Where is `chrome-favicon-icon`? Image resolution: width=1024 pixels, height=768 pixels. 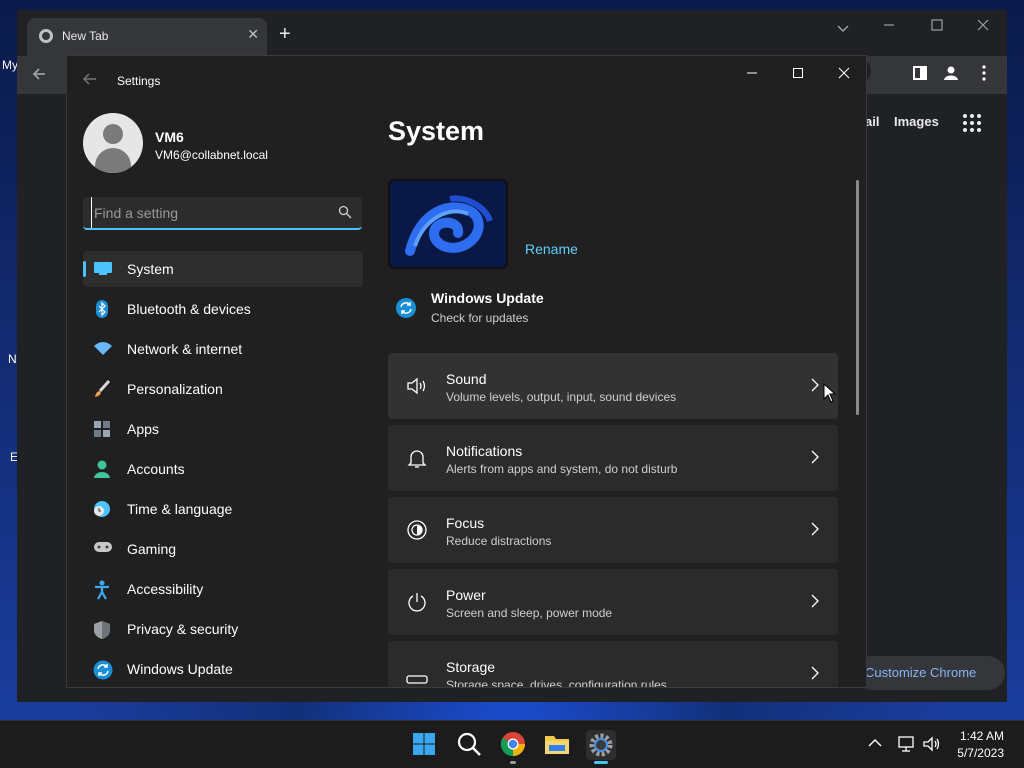
chrome-favicon-icon is located at coordinates (46, 36).